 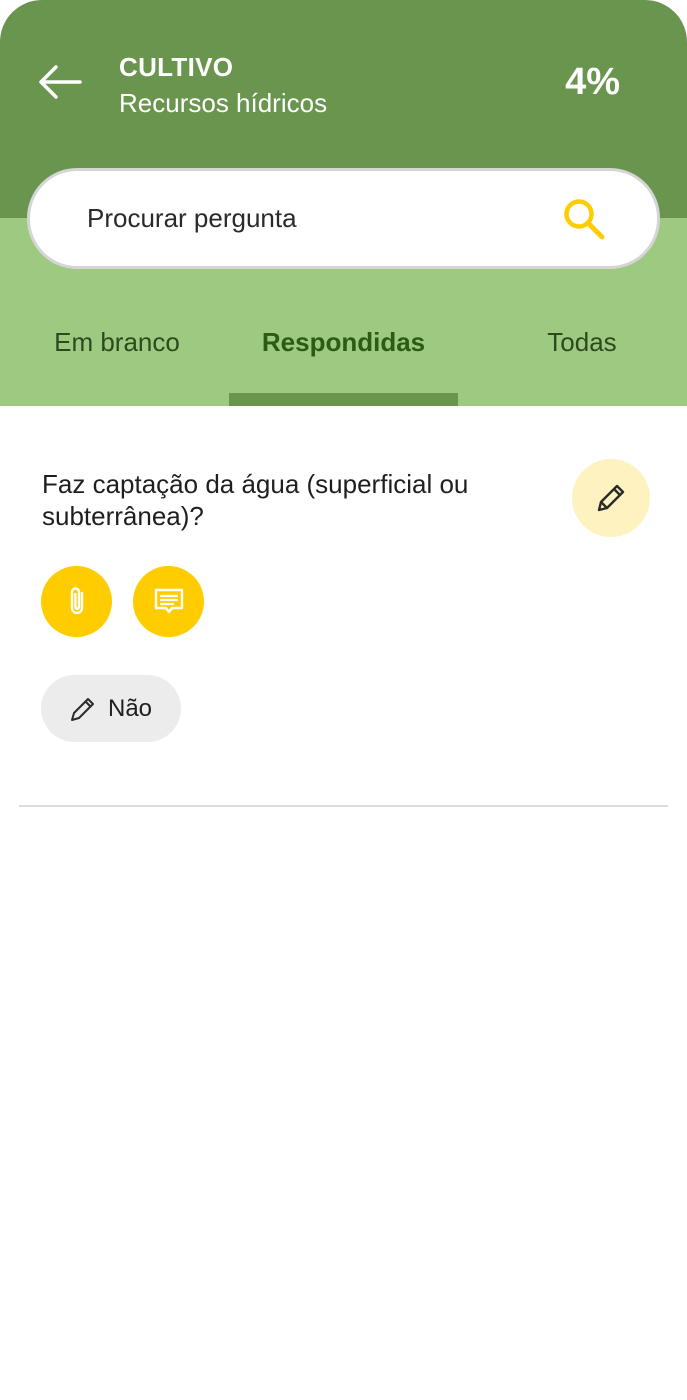 I want to click on question-divider, so click(x=343, y=806).